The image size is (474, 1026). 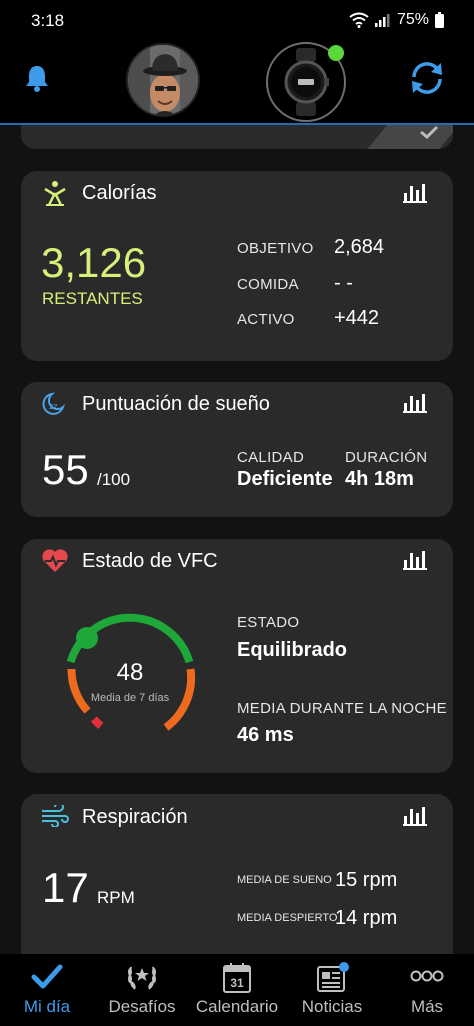 What do you see at coordinates (427, 990) in the screenshot?
I see `nav-more: Más` at bounding box center [427, 990].